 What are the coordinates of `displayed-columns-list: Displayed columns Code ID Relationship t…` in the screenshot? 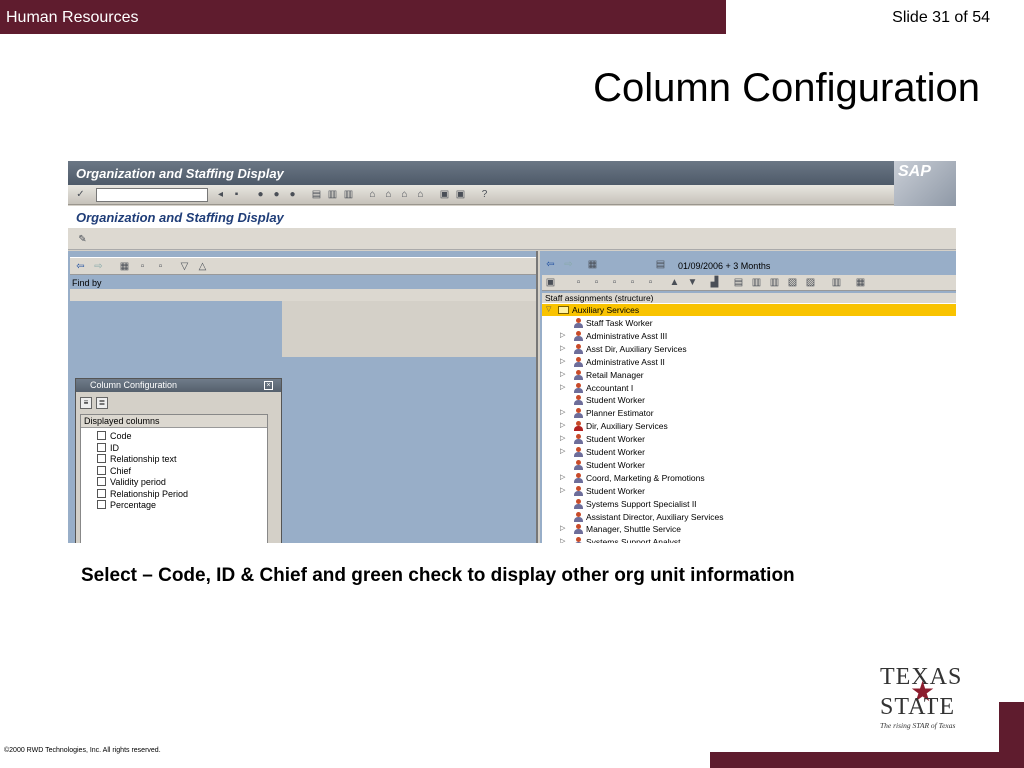 It's located at (174, 478).